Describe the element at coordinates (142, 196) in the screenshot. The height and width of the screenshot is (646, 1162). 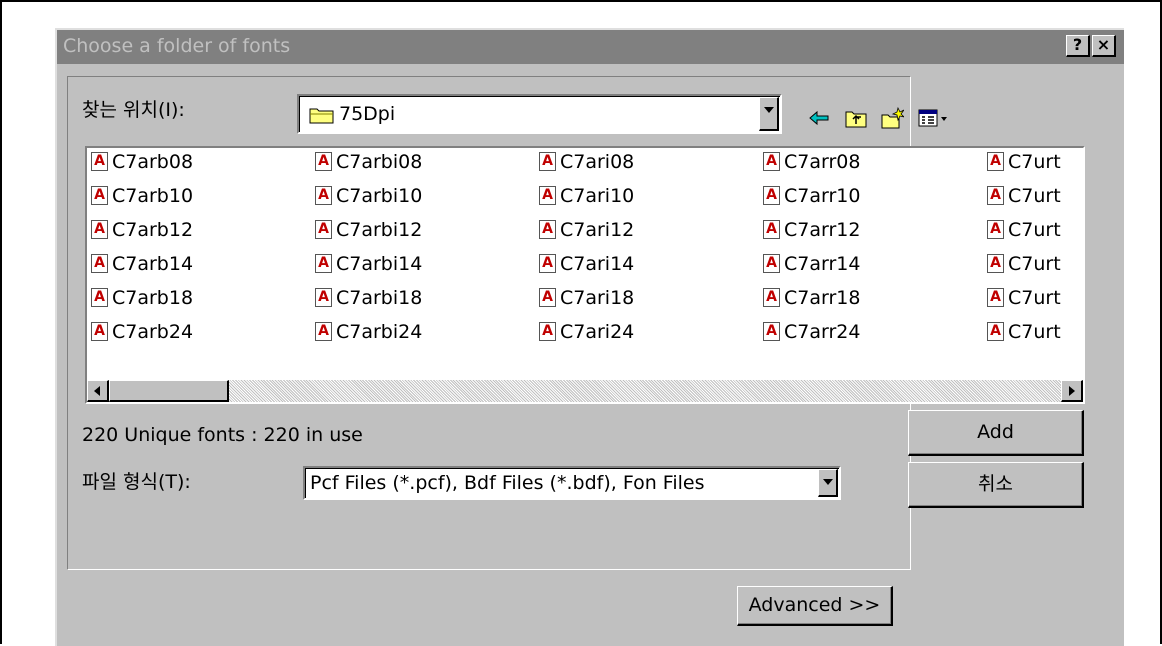
I see `list-item: A C7arb10` at that location.